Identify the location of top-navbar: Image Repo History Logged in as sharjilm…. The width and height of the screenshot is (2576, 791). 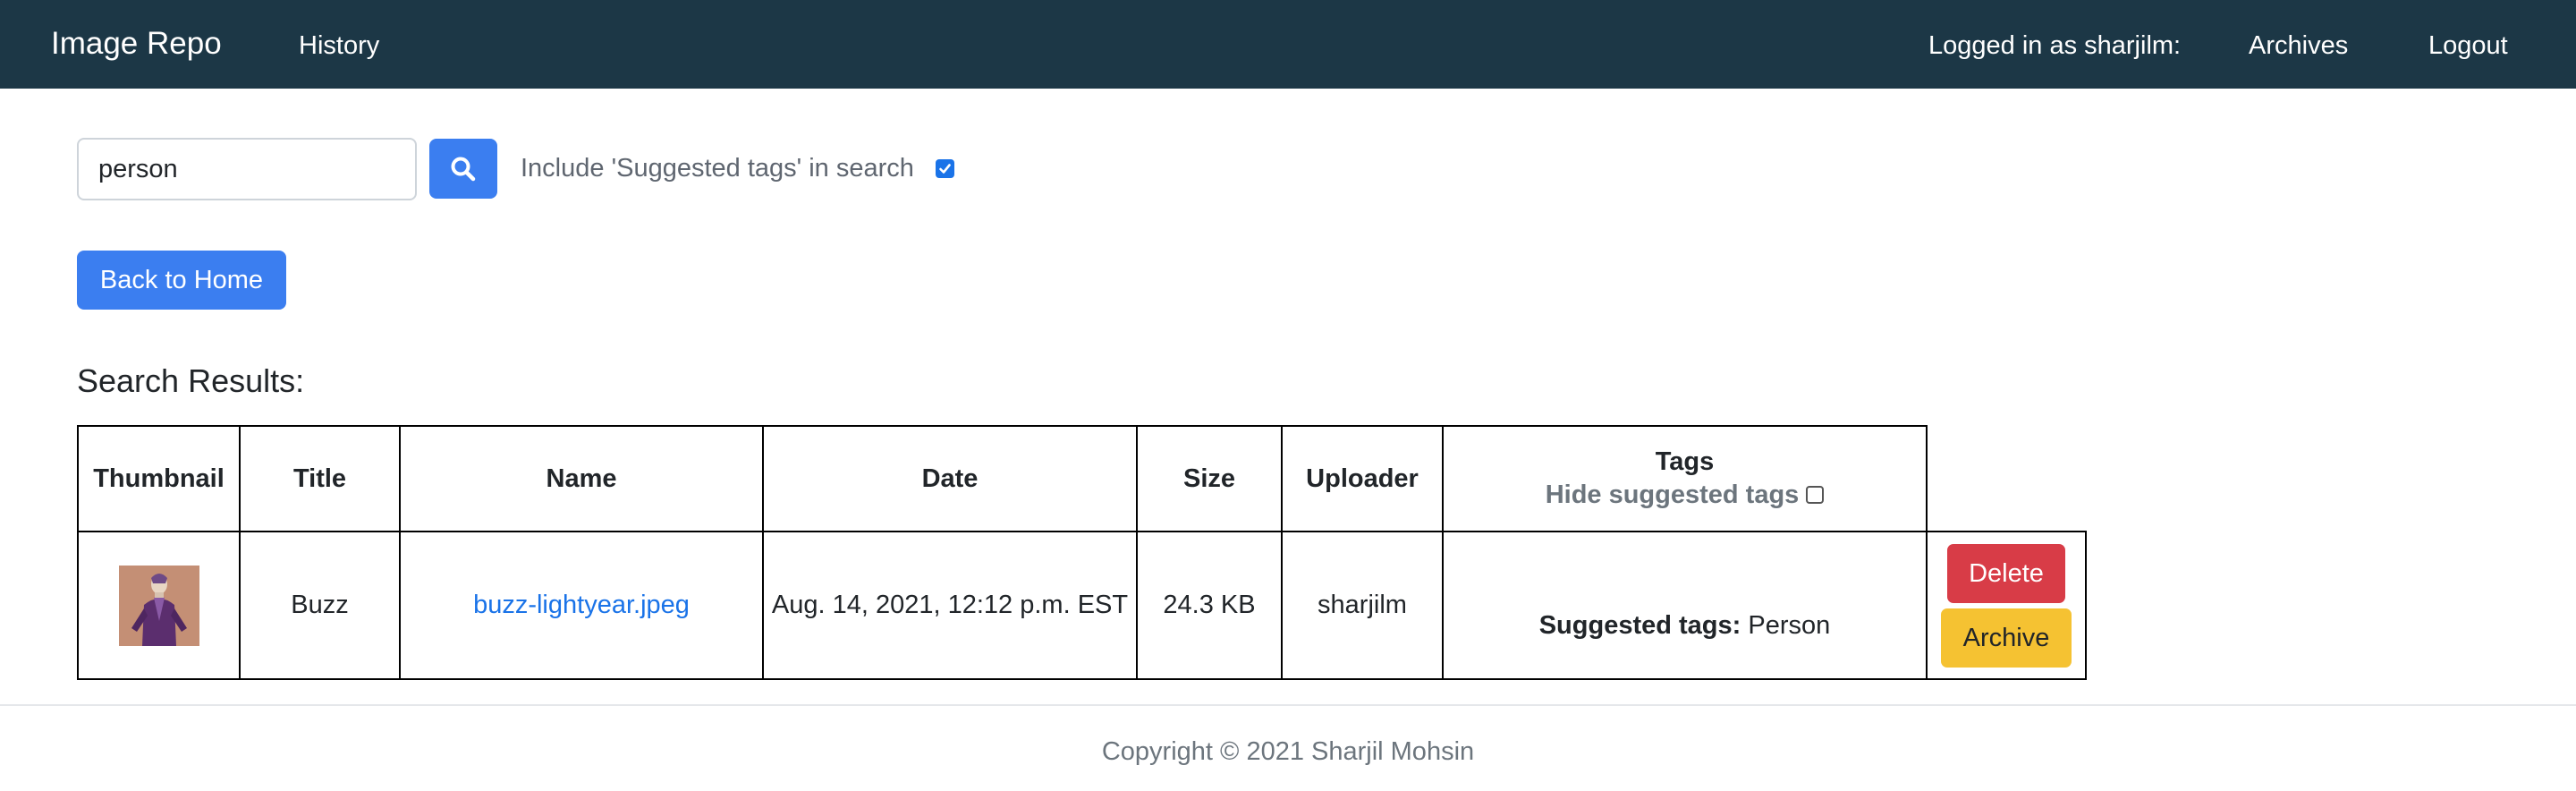
(1288, 45).